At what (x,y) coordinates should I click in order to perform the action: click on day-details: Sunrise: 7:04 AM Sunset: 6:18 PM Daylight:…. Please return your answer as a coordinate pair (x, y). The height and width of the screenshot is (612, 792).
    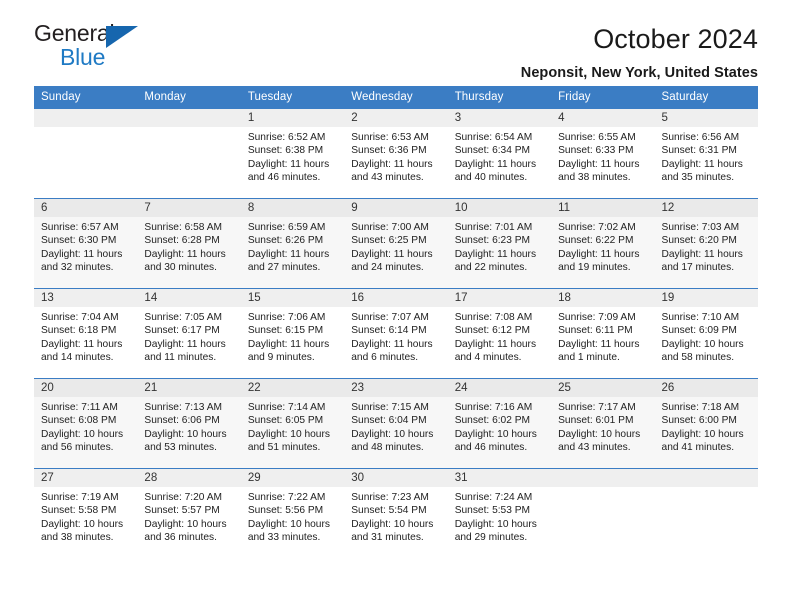
    Looking at the image, I should click on (85, 336).